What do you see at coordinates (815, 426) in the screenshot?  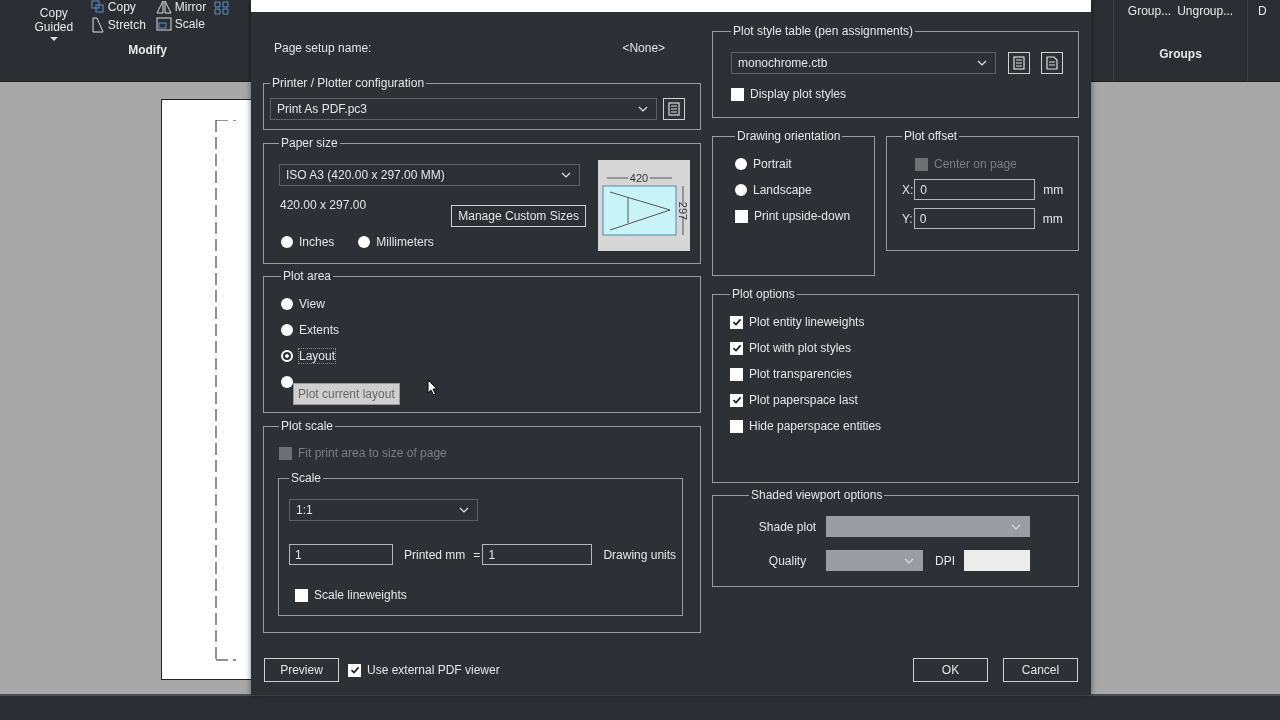 I see `checkbox-label: Hide paperspace entities` at bounding box center [815, 426].